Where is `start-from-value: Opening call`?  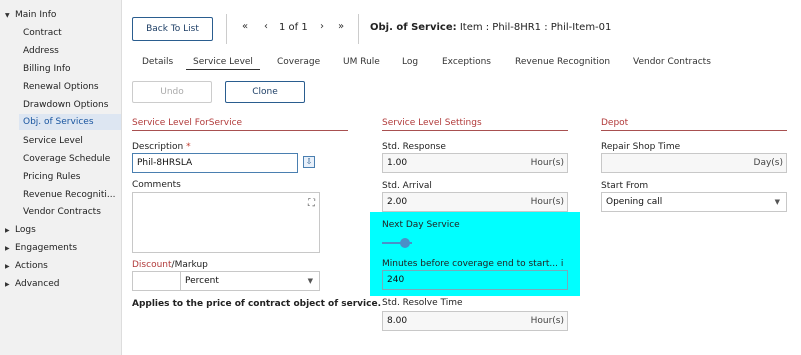 start-from-value: Opening call is located at coordinates (634, 202).